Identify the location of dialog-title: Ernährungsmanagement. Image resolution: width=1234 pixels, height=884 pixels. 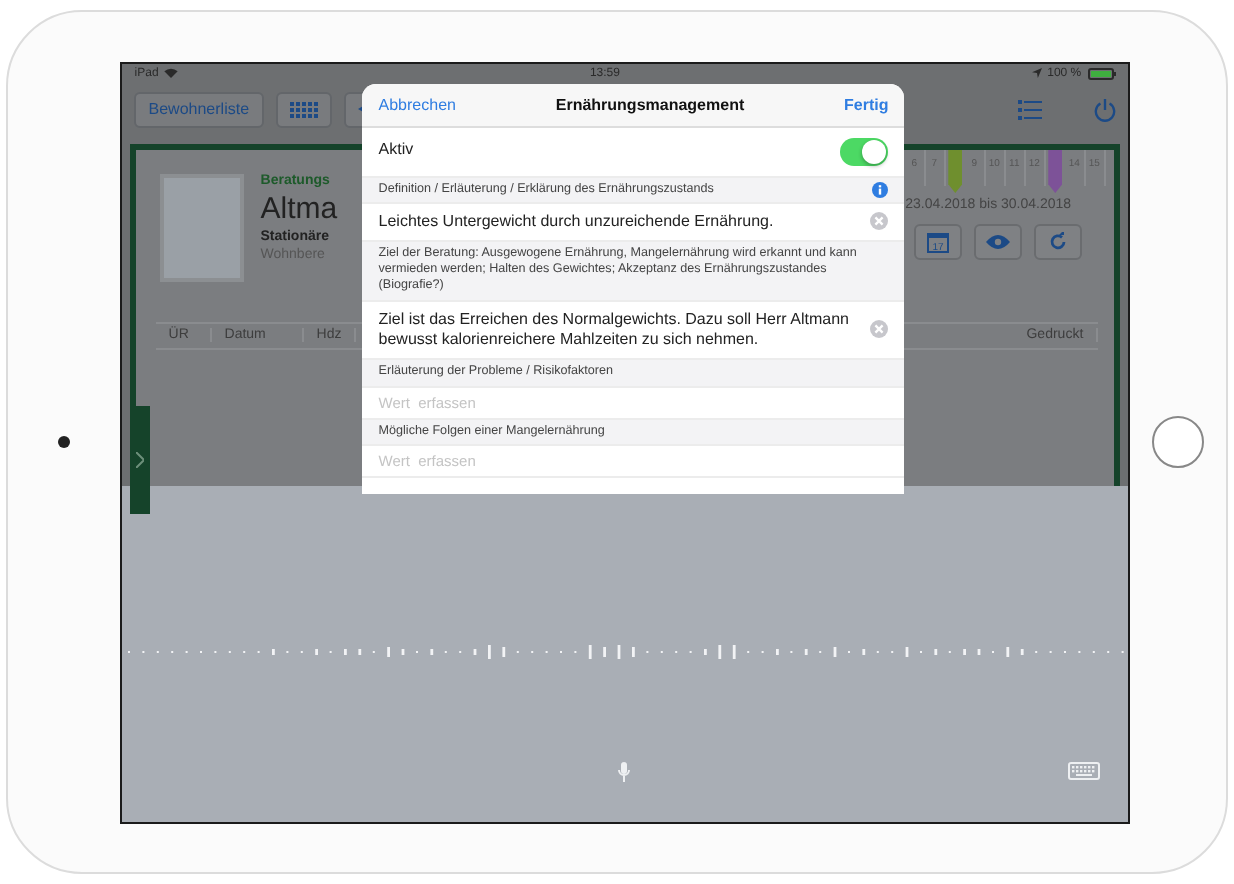
(650, 104).